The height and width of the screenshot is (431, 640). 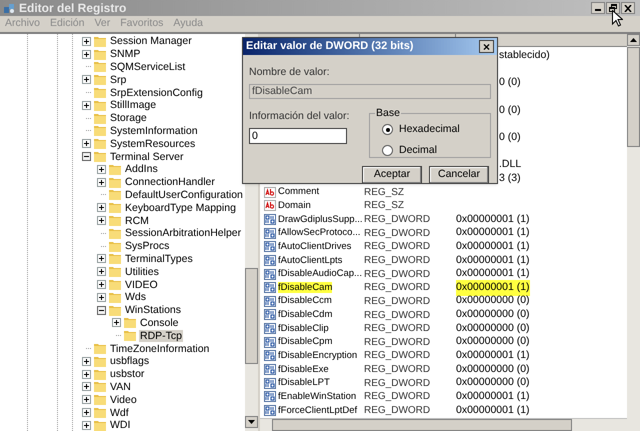 What do you see at coordinates (303, 328) in the screenshot?
I see `value-name: fDisableClip` at bounding box center [303, 328].